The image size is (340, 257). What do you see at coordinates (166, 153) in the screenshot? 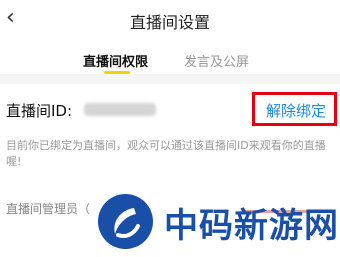
I see `binding-description: 目前你已绑定为直播间，观众可以通过该直播间ID来观看你的直播喔!` at bounding box center [166, 153].